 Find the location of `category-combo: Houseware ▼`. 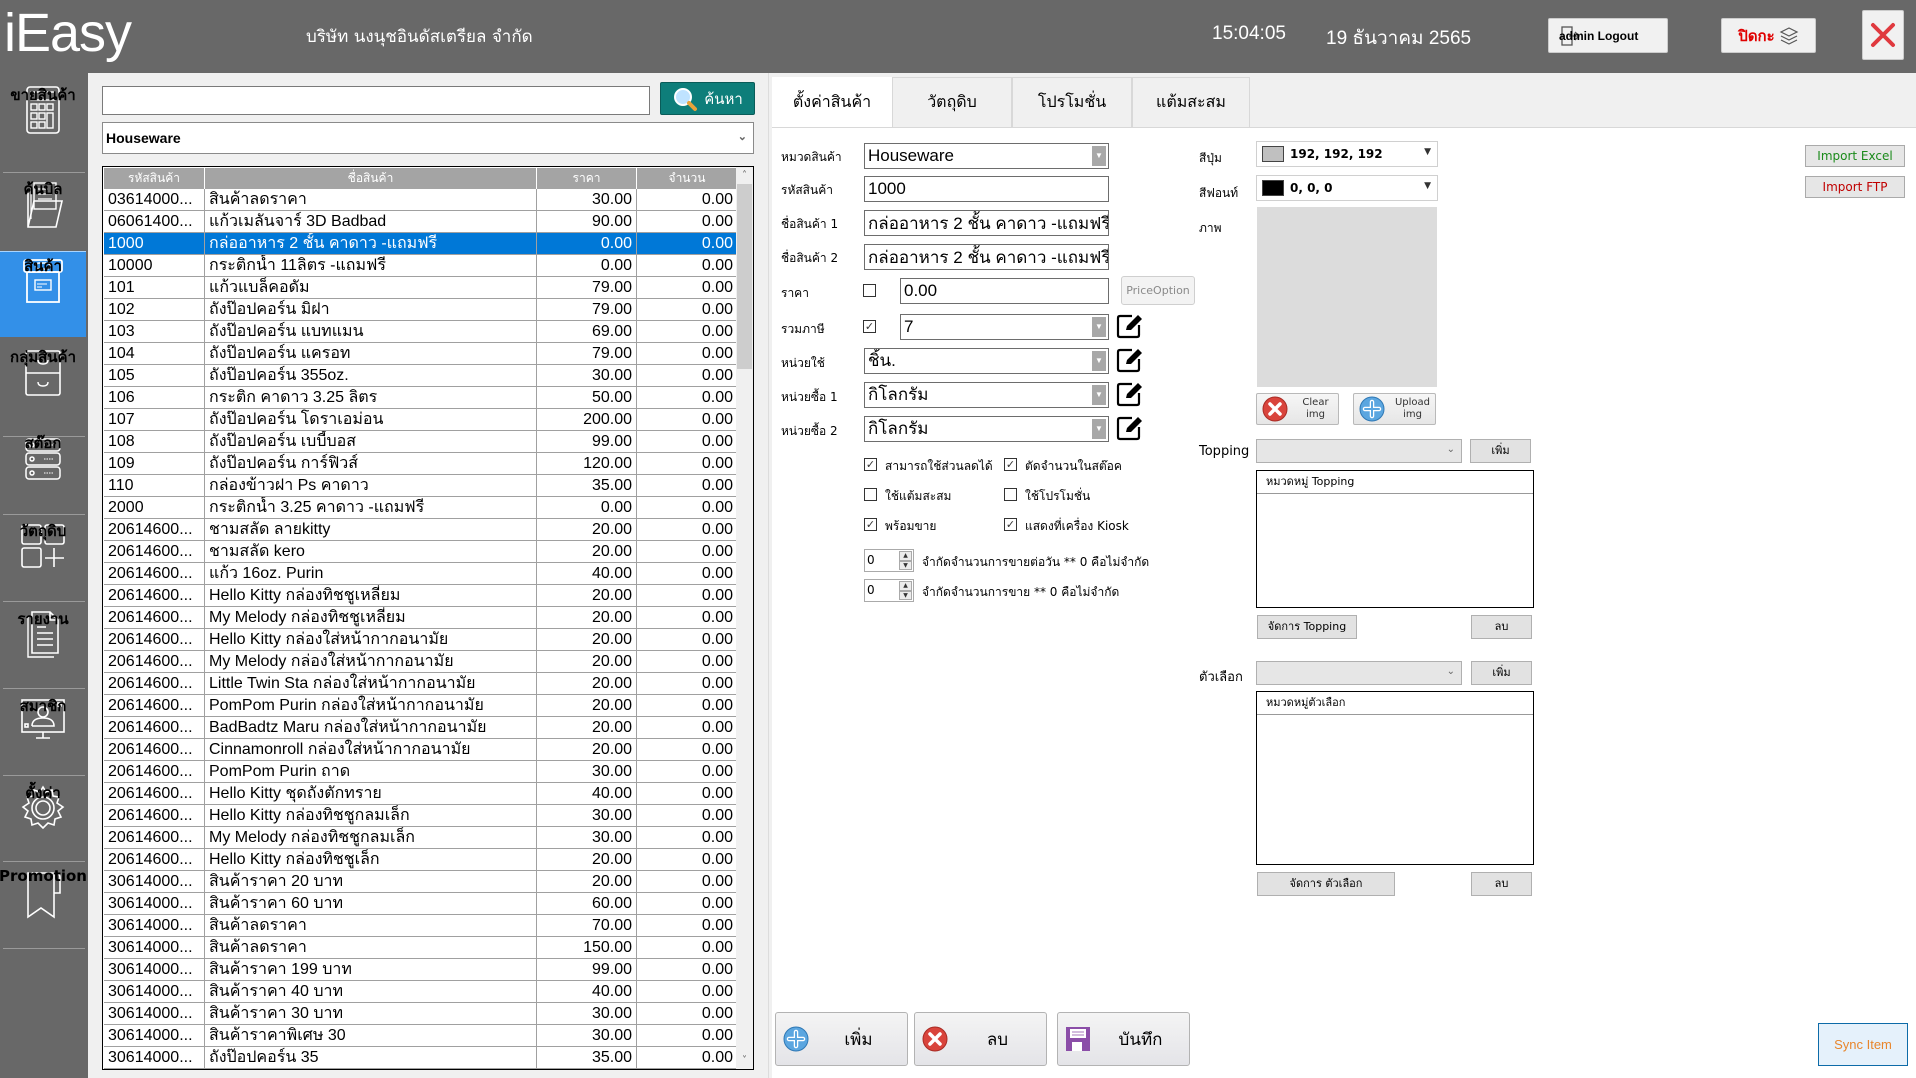

category-combo: Houseware ▼ is located at coordinates (986, 156).